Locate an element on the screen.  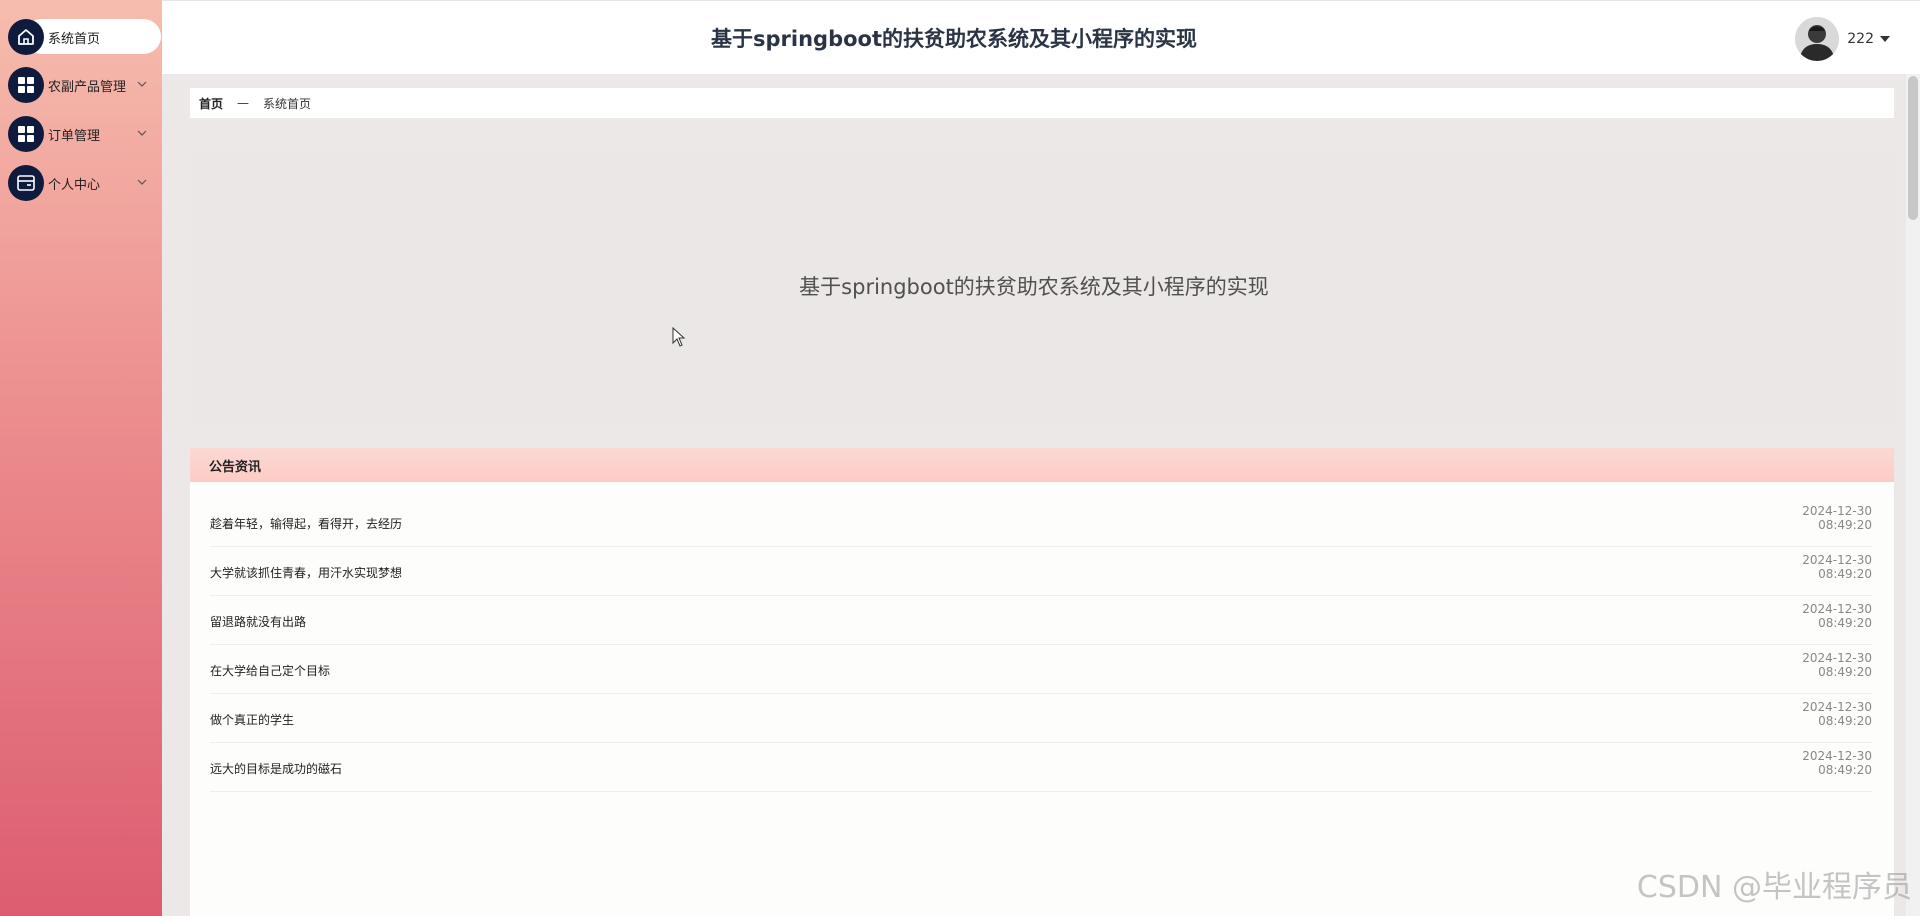
page-title: 基于springboot的扶贫助农系统及其小程序的实现 is located at coordinates (954, 39).